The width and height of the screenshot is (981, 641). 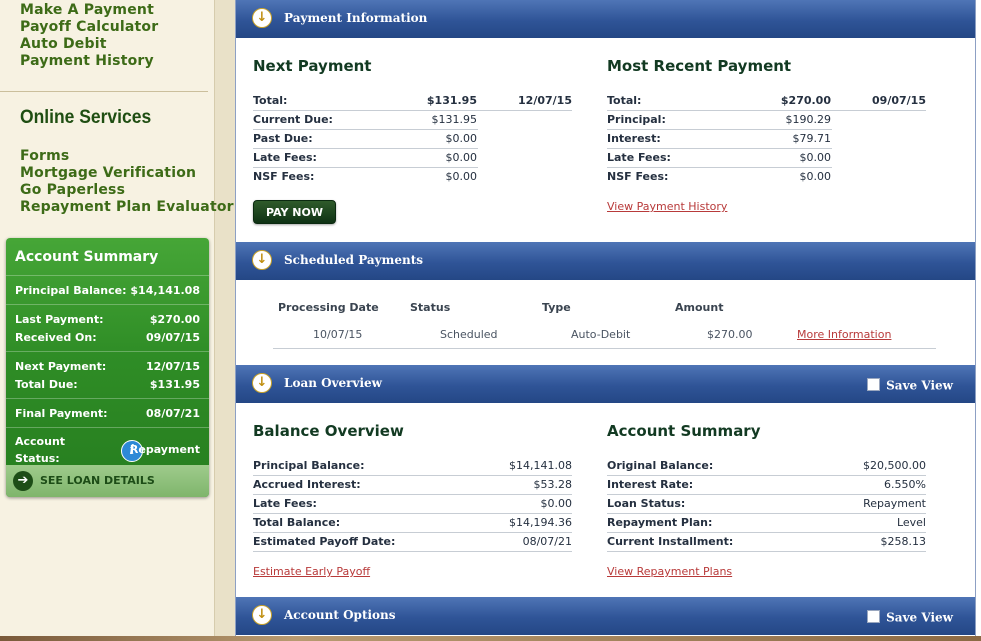 What do you see at coordinates (556, 307) in the screenshot?
I see `column-header-type: Type` at bounding box center [556, 307].